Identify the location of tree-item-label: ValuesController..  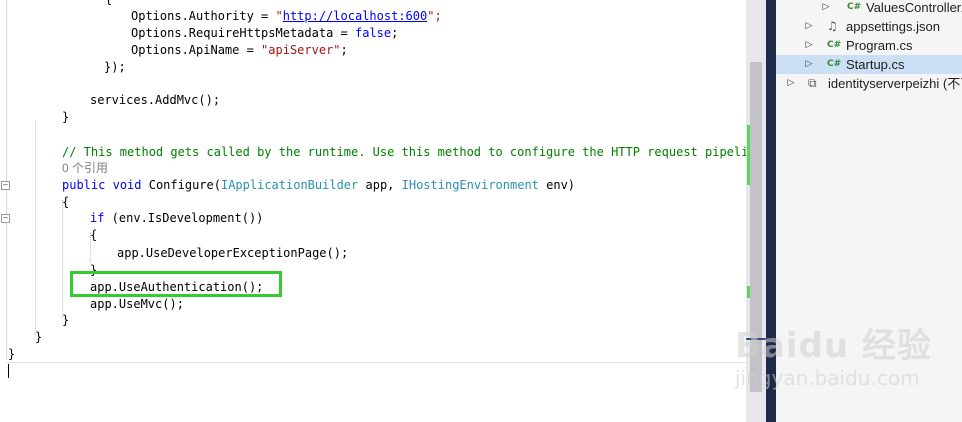
(914, 7).